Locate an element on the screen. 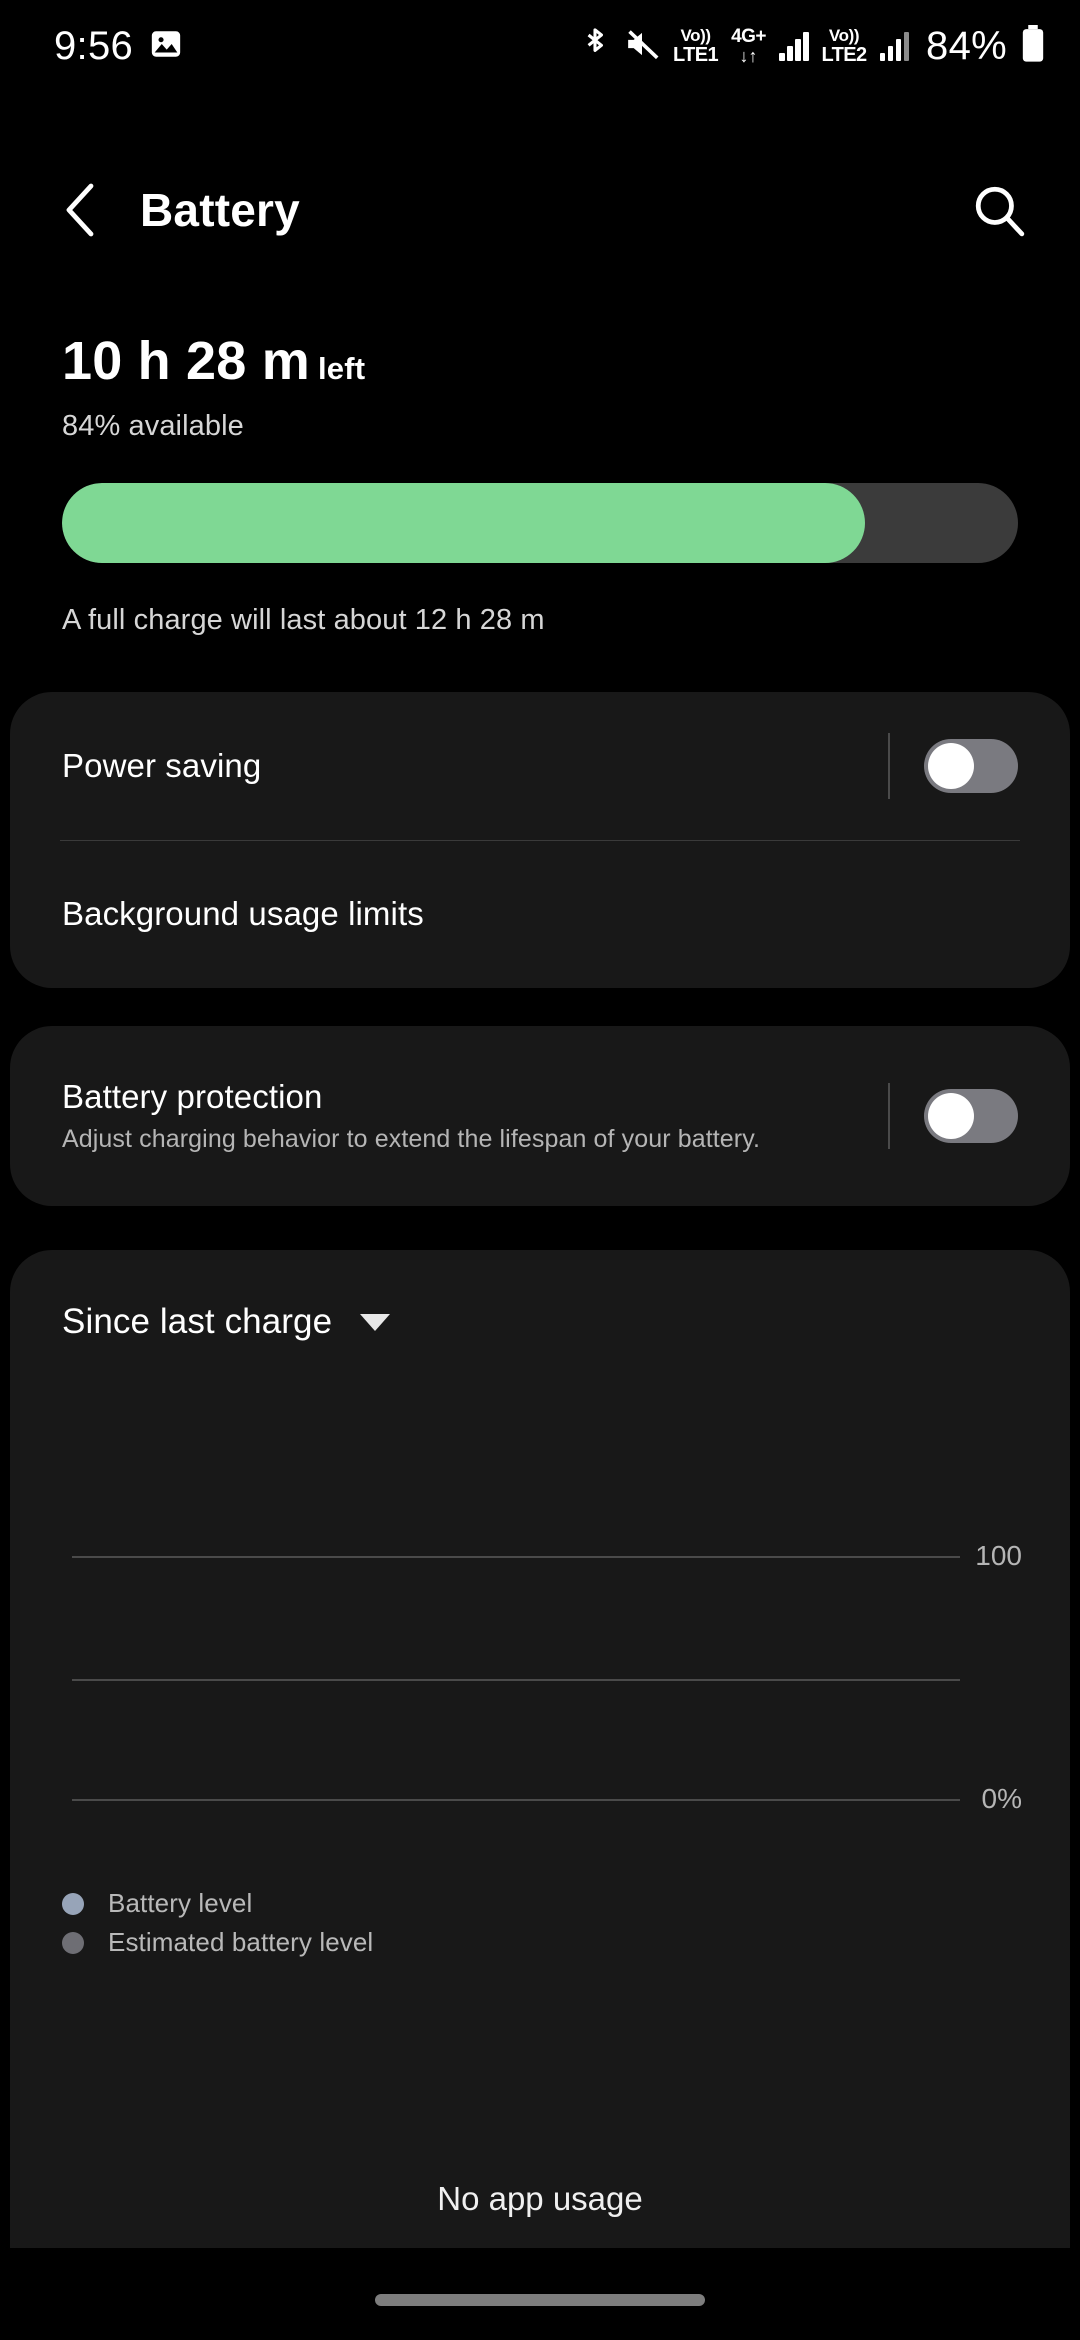 This screenshot has height=2340, width=1080. status-bar: 9:56 Vo)) LTE1 4G+ ↓↑ Vo)) LTE2 84% is located at coordinates (540, 46).